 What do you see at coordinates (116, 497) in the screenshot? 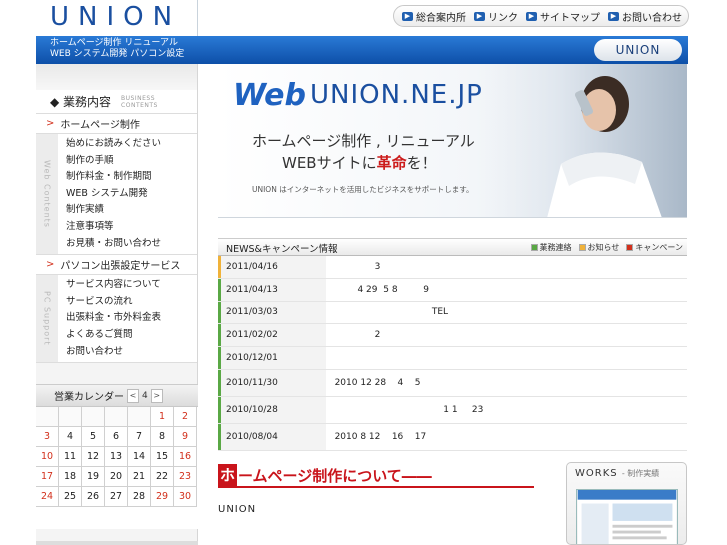
I see `calendar-day: 27` at bounding box center [116, 497].